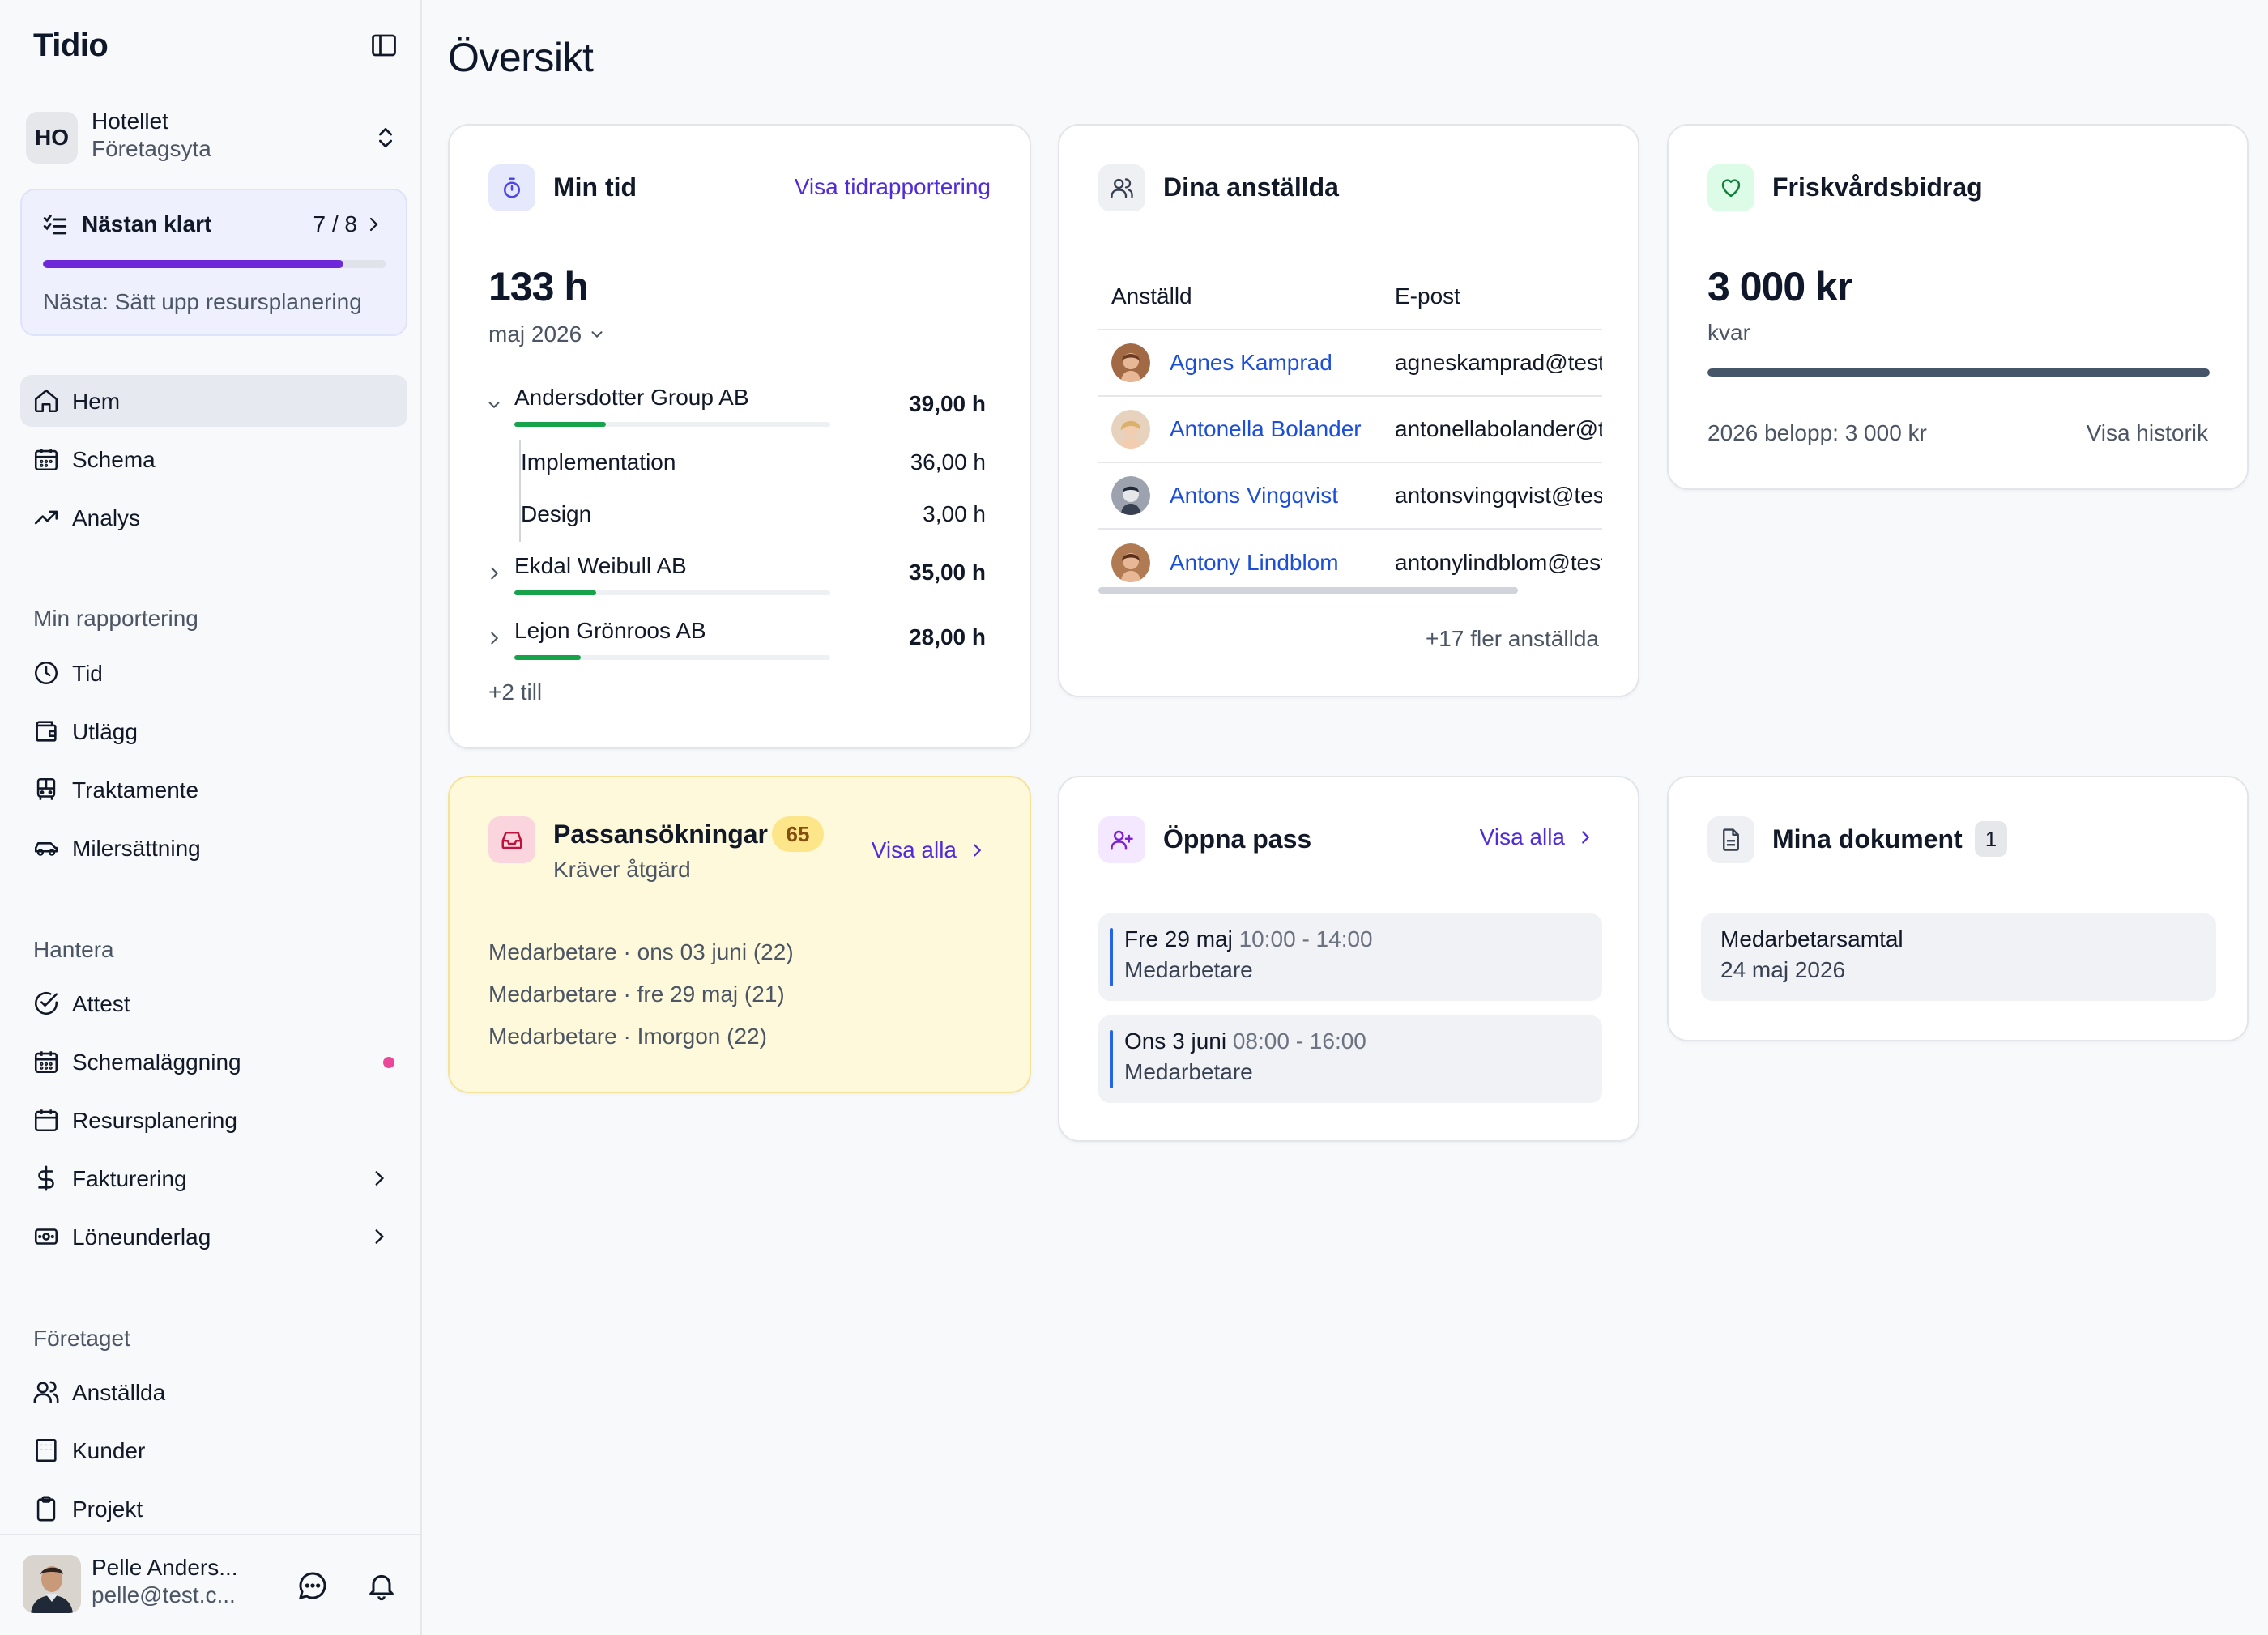 The width and height of the screenshot is (2268, 1635). What do you see at coordinates (1254, 496) in the screenshot?
I see `employee-name-link: Antons Vingqvist` at bounding box center [1254, 496].